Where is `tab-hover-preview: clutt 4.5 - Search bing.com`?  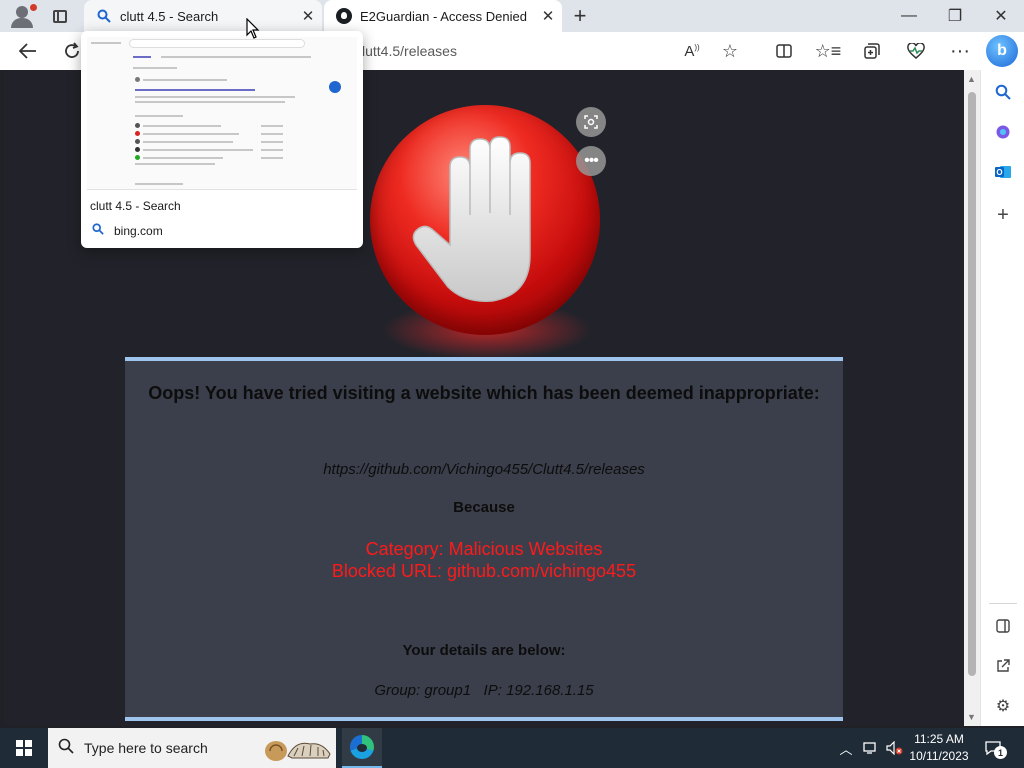
tab-hover-preview: clutt 4.5 - Search bing.com is located at coordinates (222, 139).